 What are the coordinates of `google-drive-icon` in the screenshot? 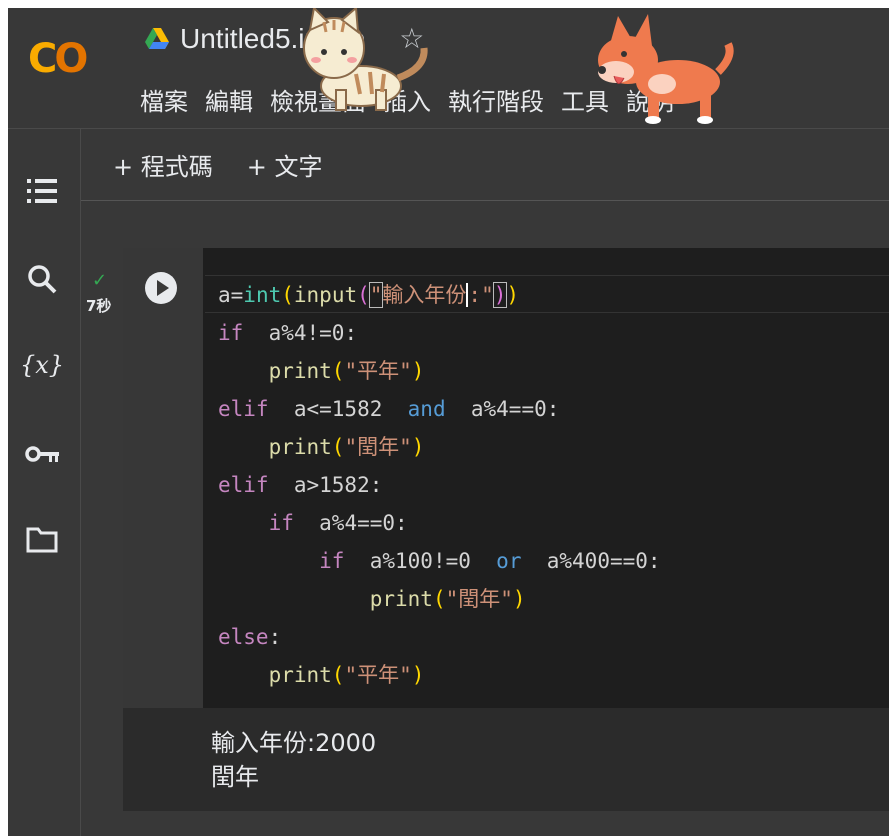 It's located at (157, 39).